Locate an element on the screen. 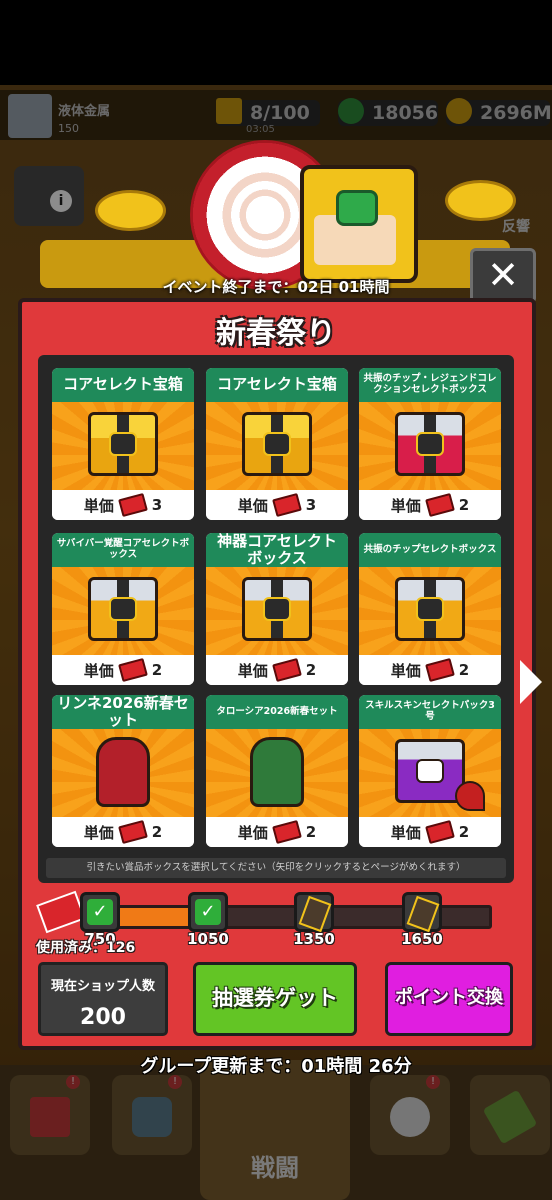 The width and height of the screenshot is (552, 1200). get-ticket-button: 抽選券ゲット is located at coordinates (275, 999).